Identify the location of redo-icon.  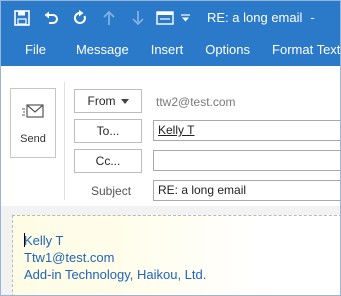
(80, 18).